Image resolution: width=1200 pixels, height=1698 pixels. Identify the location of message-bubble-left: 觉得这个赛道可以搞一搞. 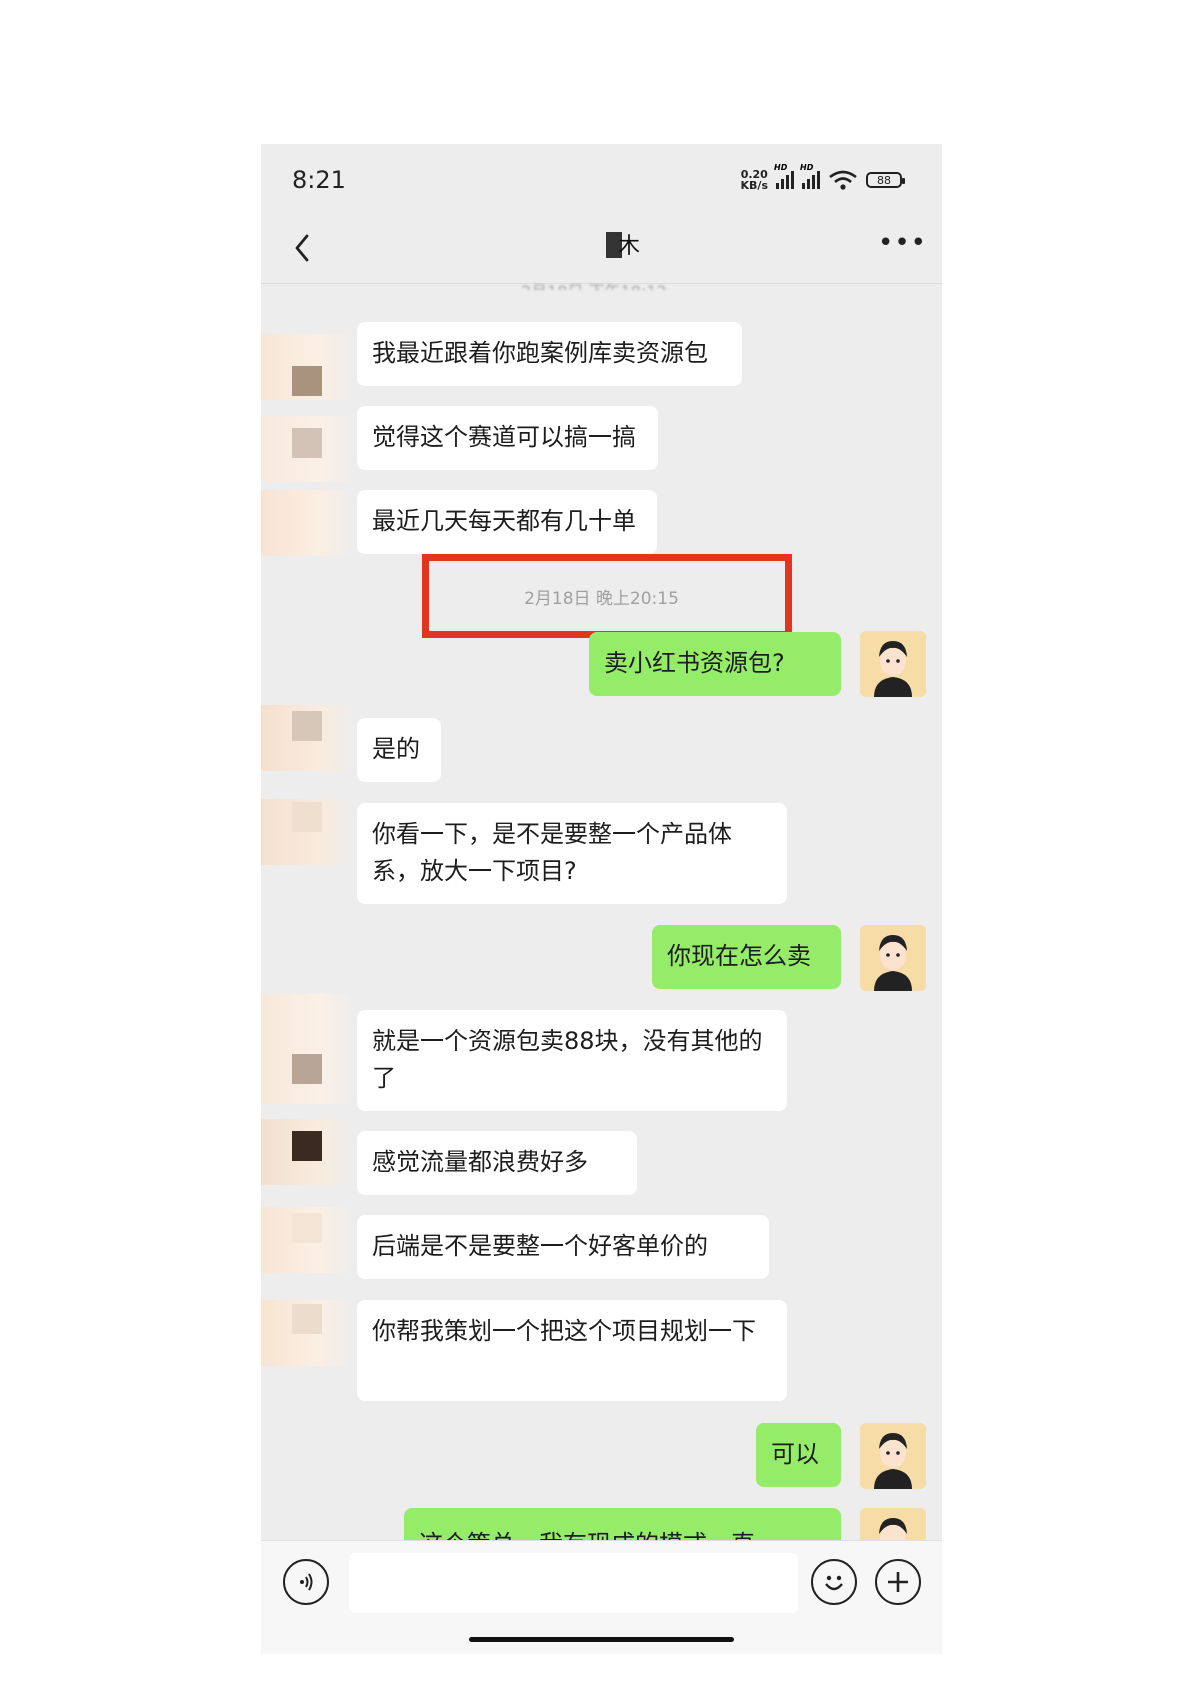
(507, 438).